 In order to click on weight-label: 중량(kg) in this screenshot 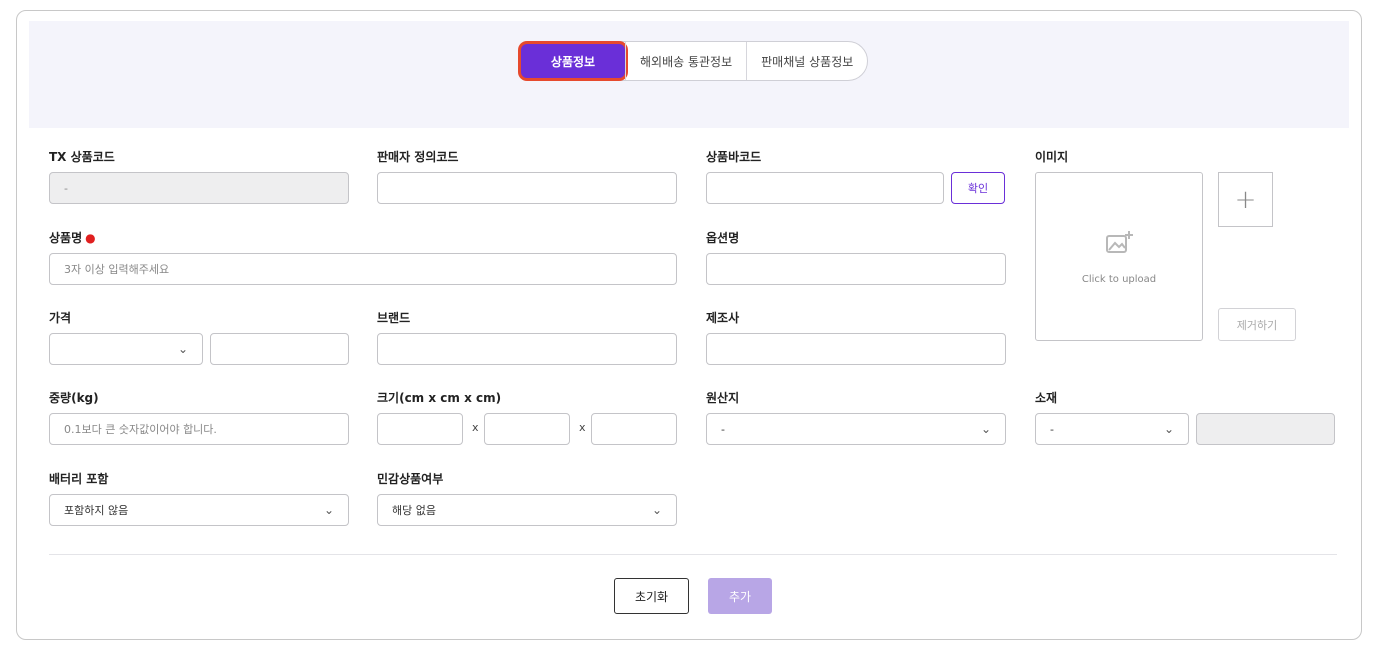, I will do `click(74, 398)`.